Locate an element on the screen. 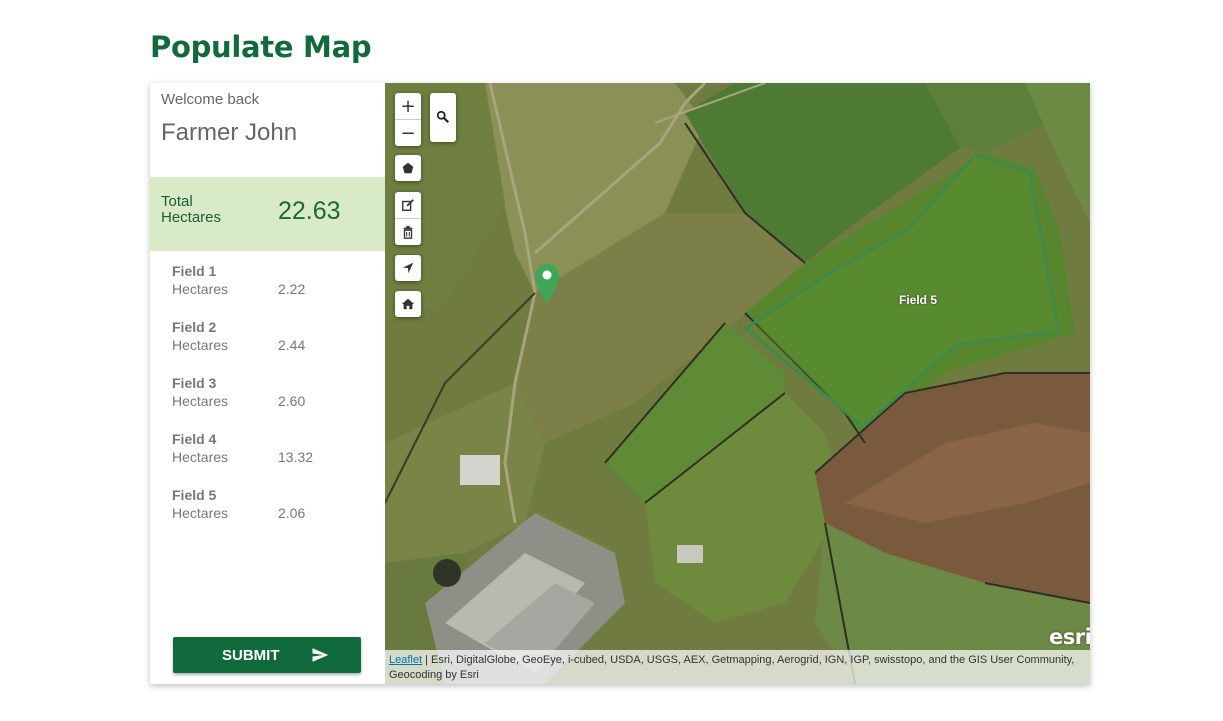 The image size is (1223, 721). draw-polygon-button is located at coordinates (408, 168).